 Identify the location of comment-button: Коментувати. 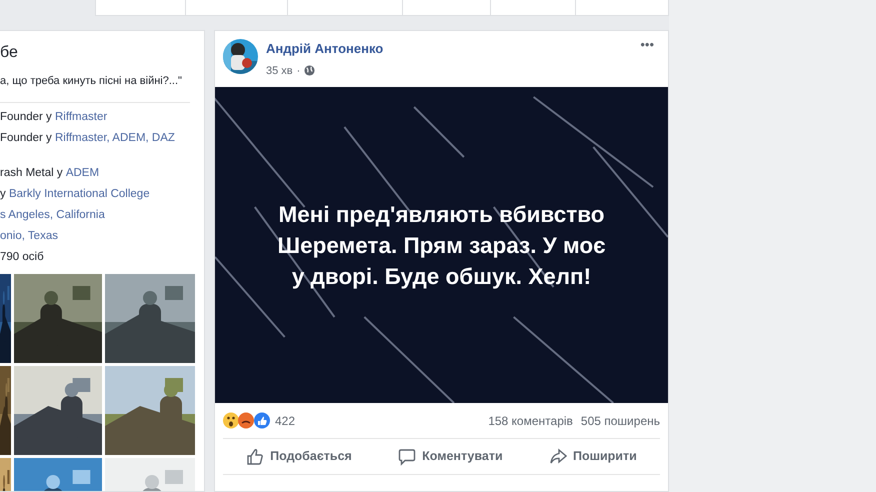
(450, 456).